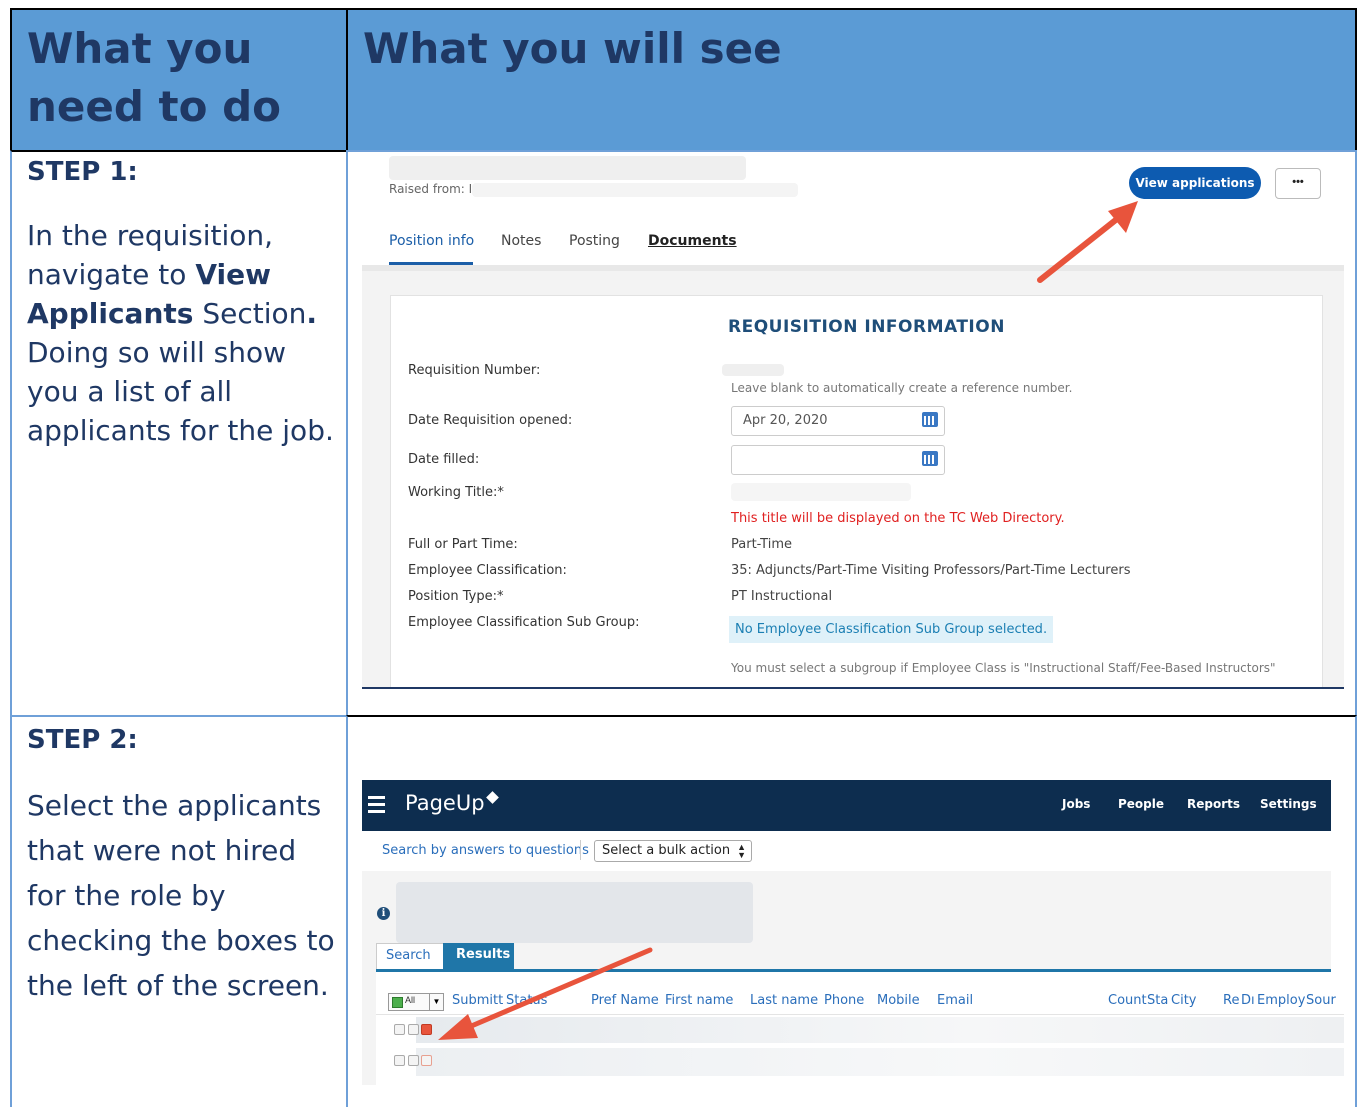  I want to click on table-row, so click(880, 1062).